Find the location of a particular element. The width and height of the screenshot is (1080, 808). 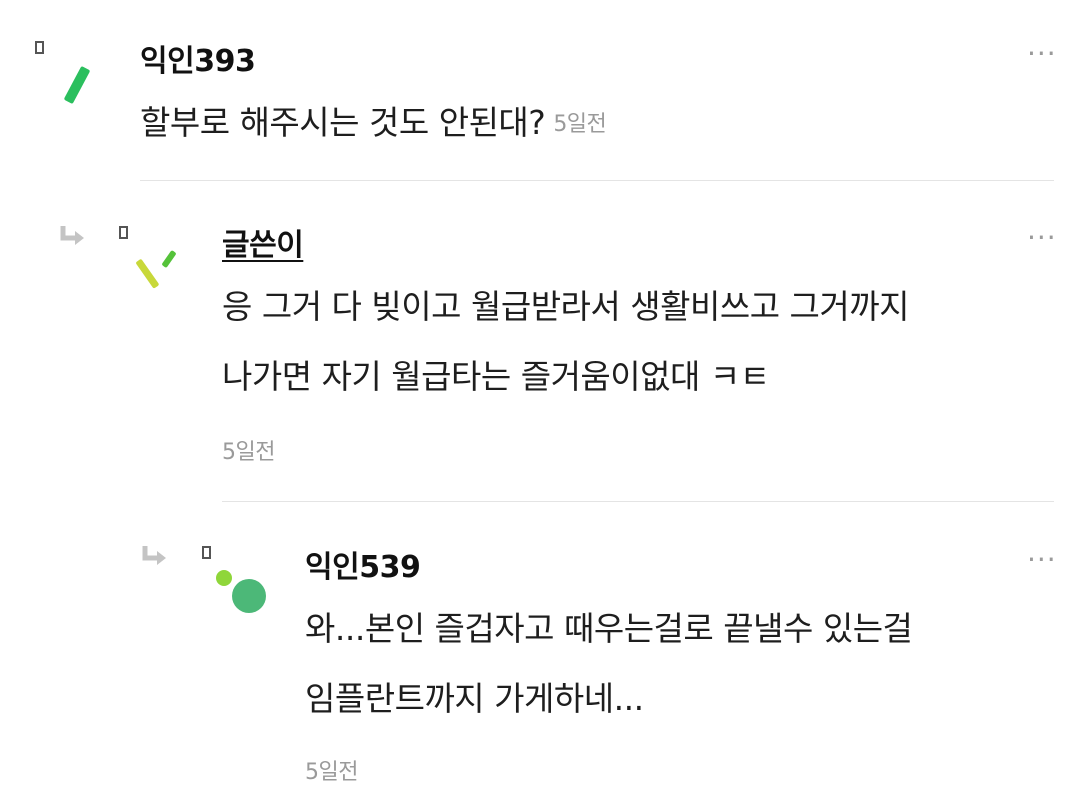

comment-author: 익인539 is located at coordinates (363, 564).